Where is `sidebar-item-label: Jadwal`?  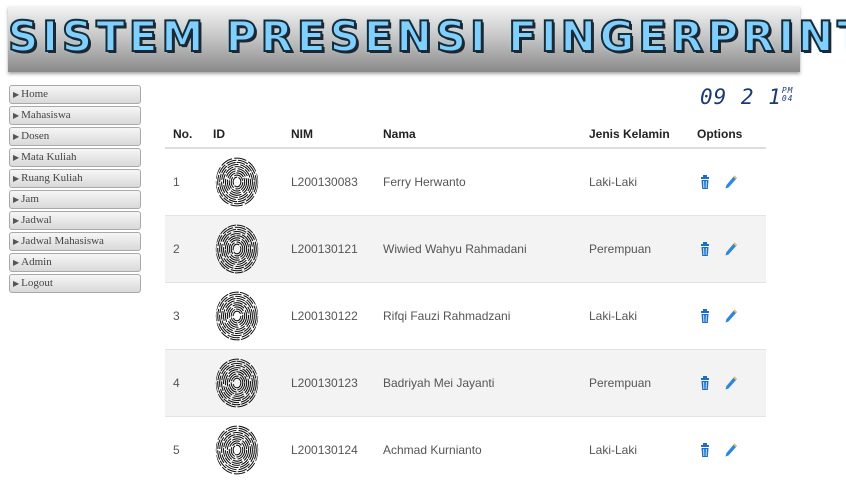
sidebar-item-label: Jadwal is located at coordinates (36, 220).